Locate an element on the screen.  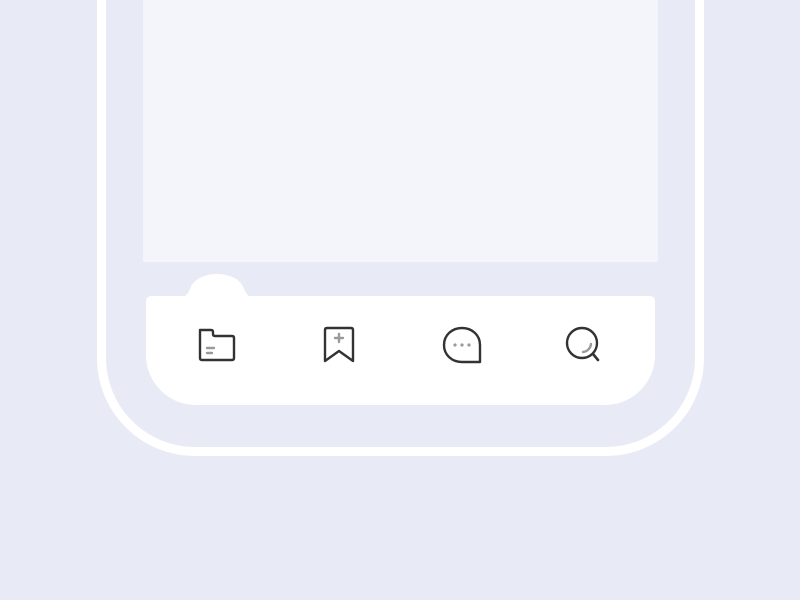
tab-bookmark is located at coordinates (339, 345).